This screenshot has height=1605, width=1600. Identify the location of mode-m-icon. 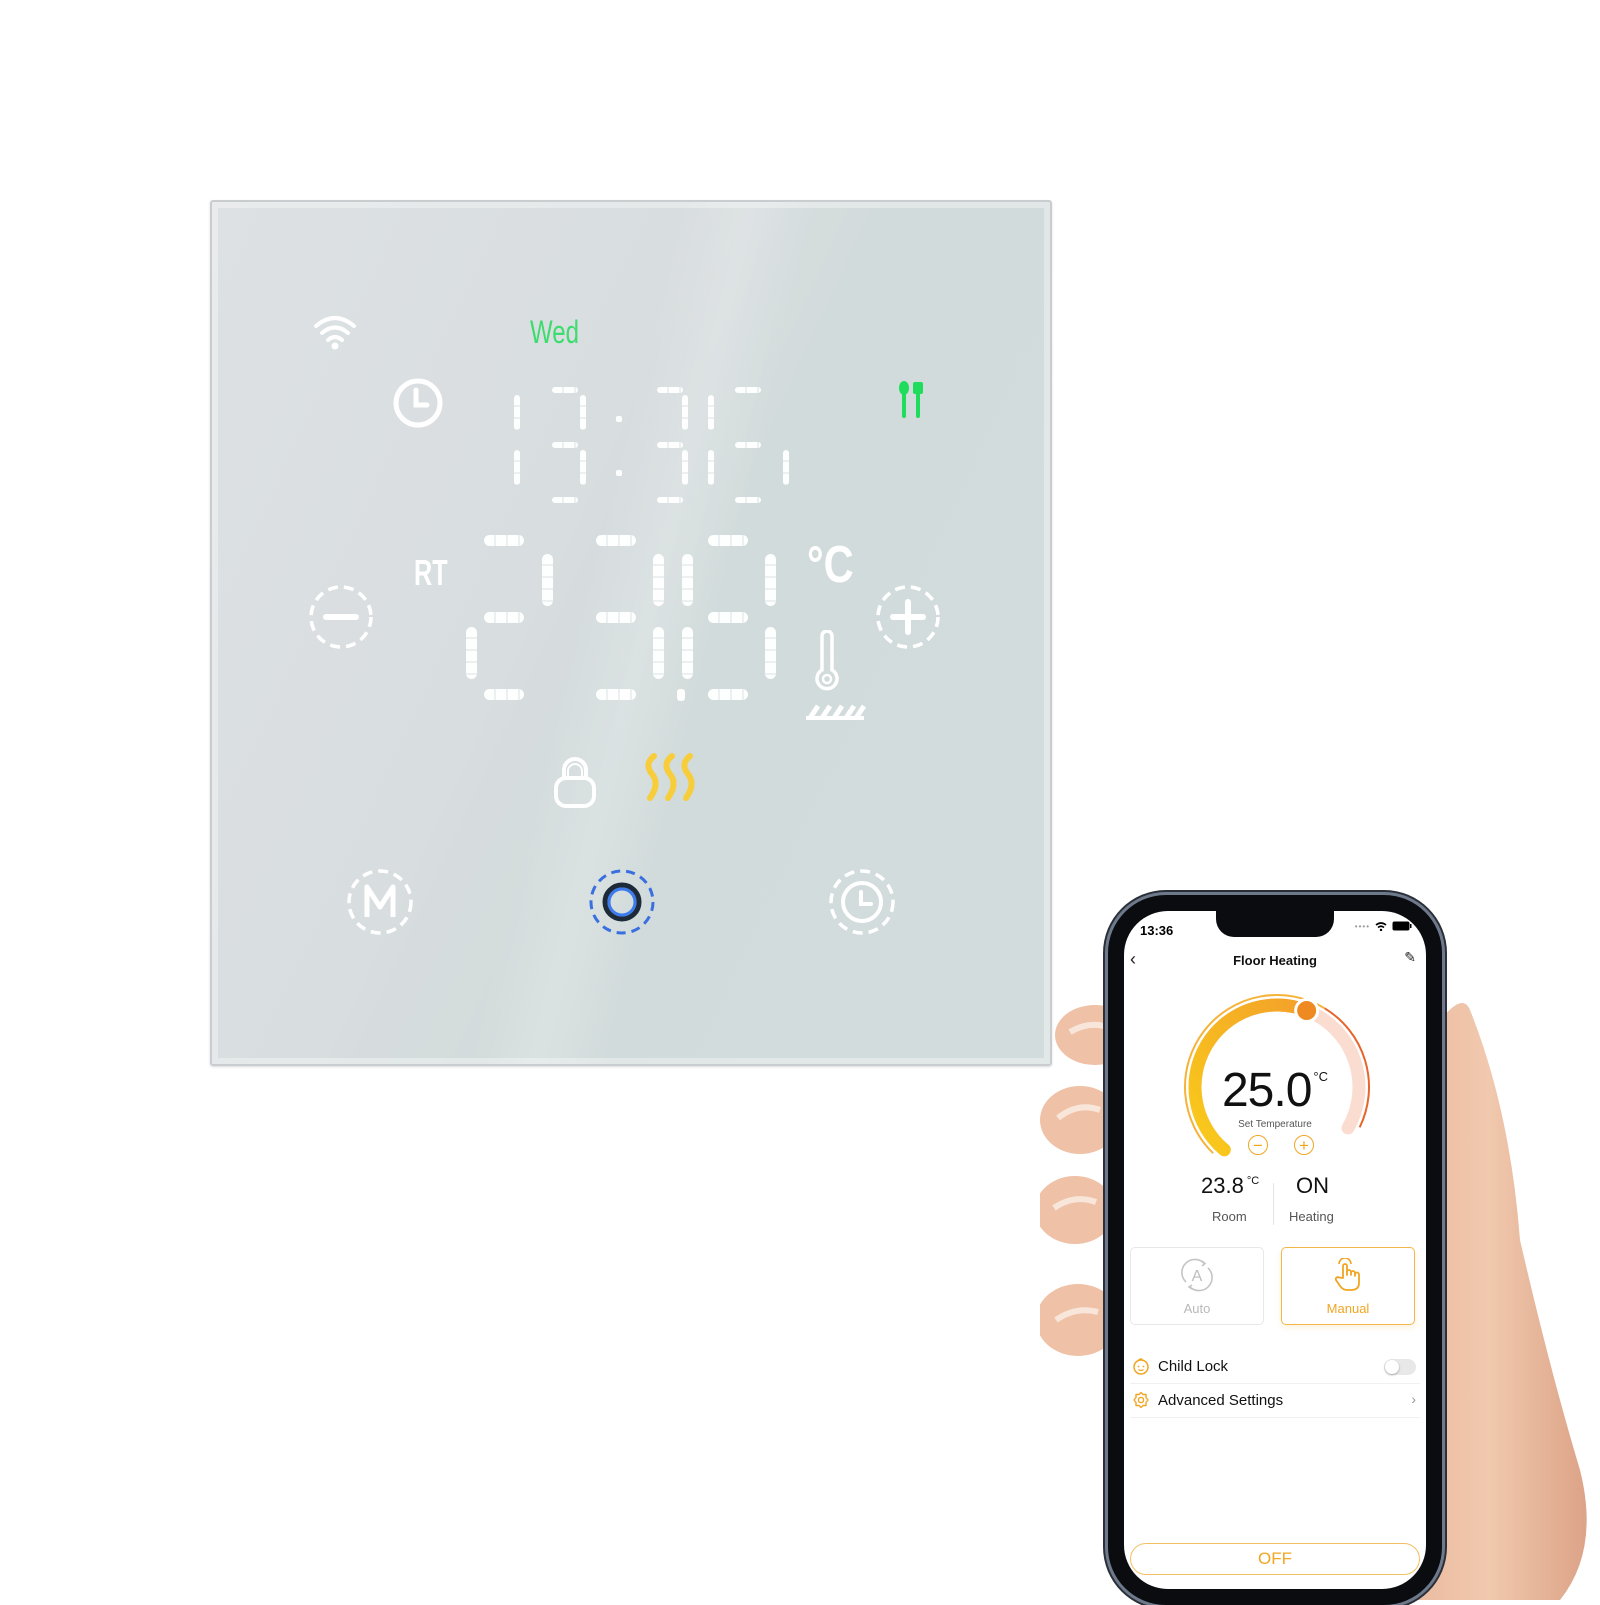
(380, 902).